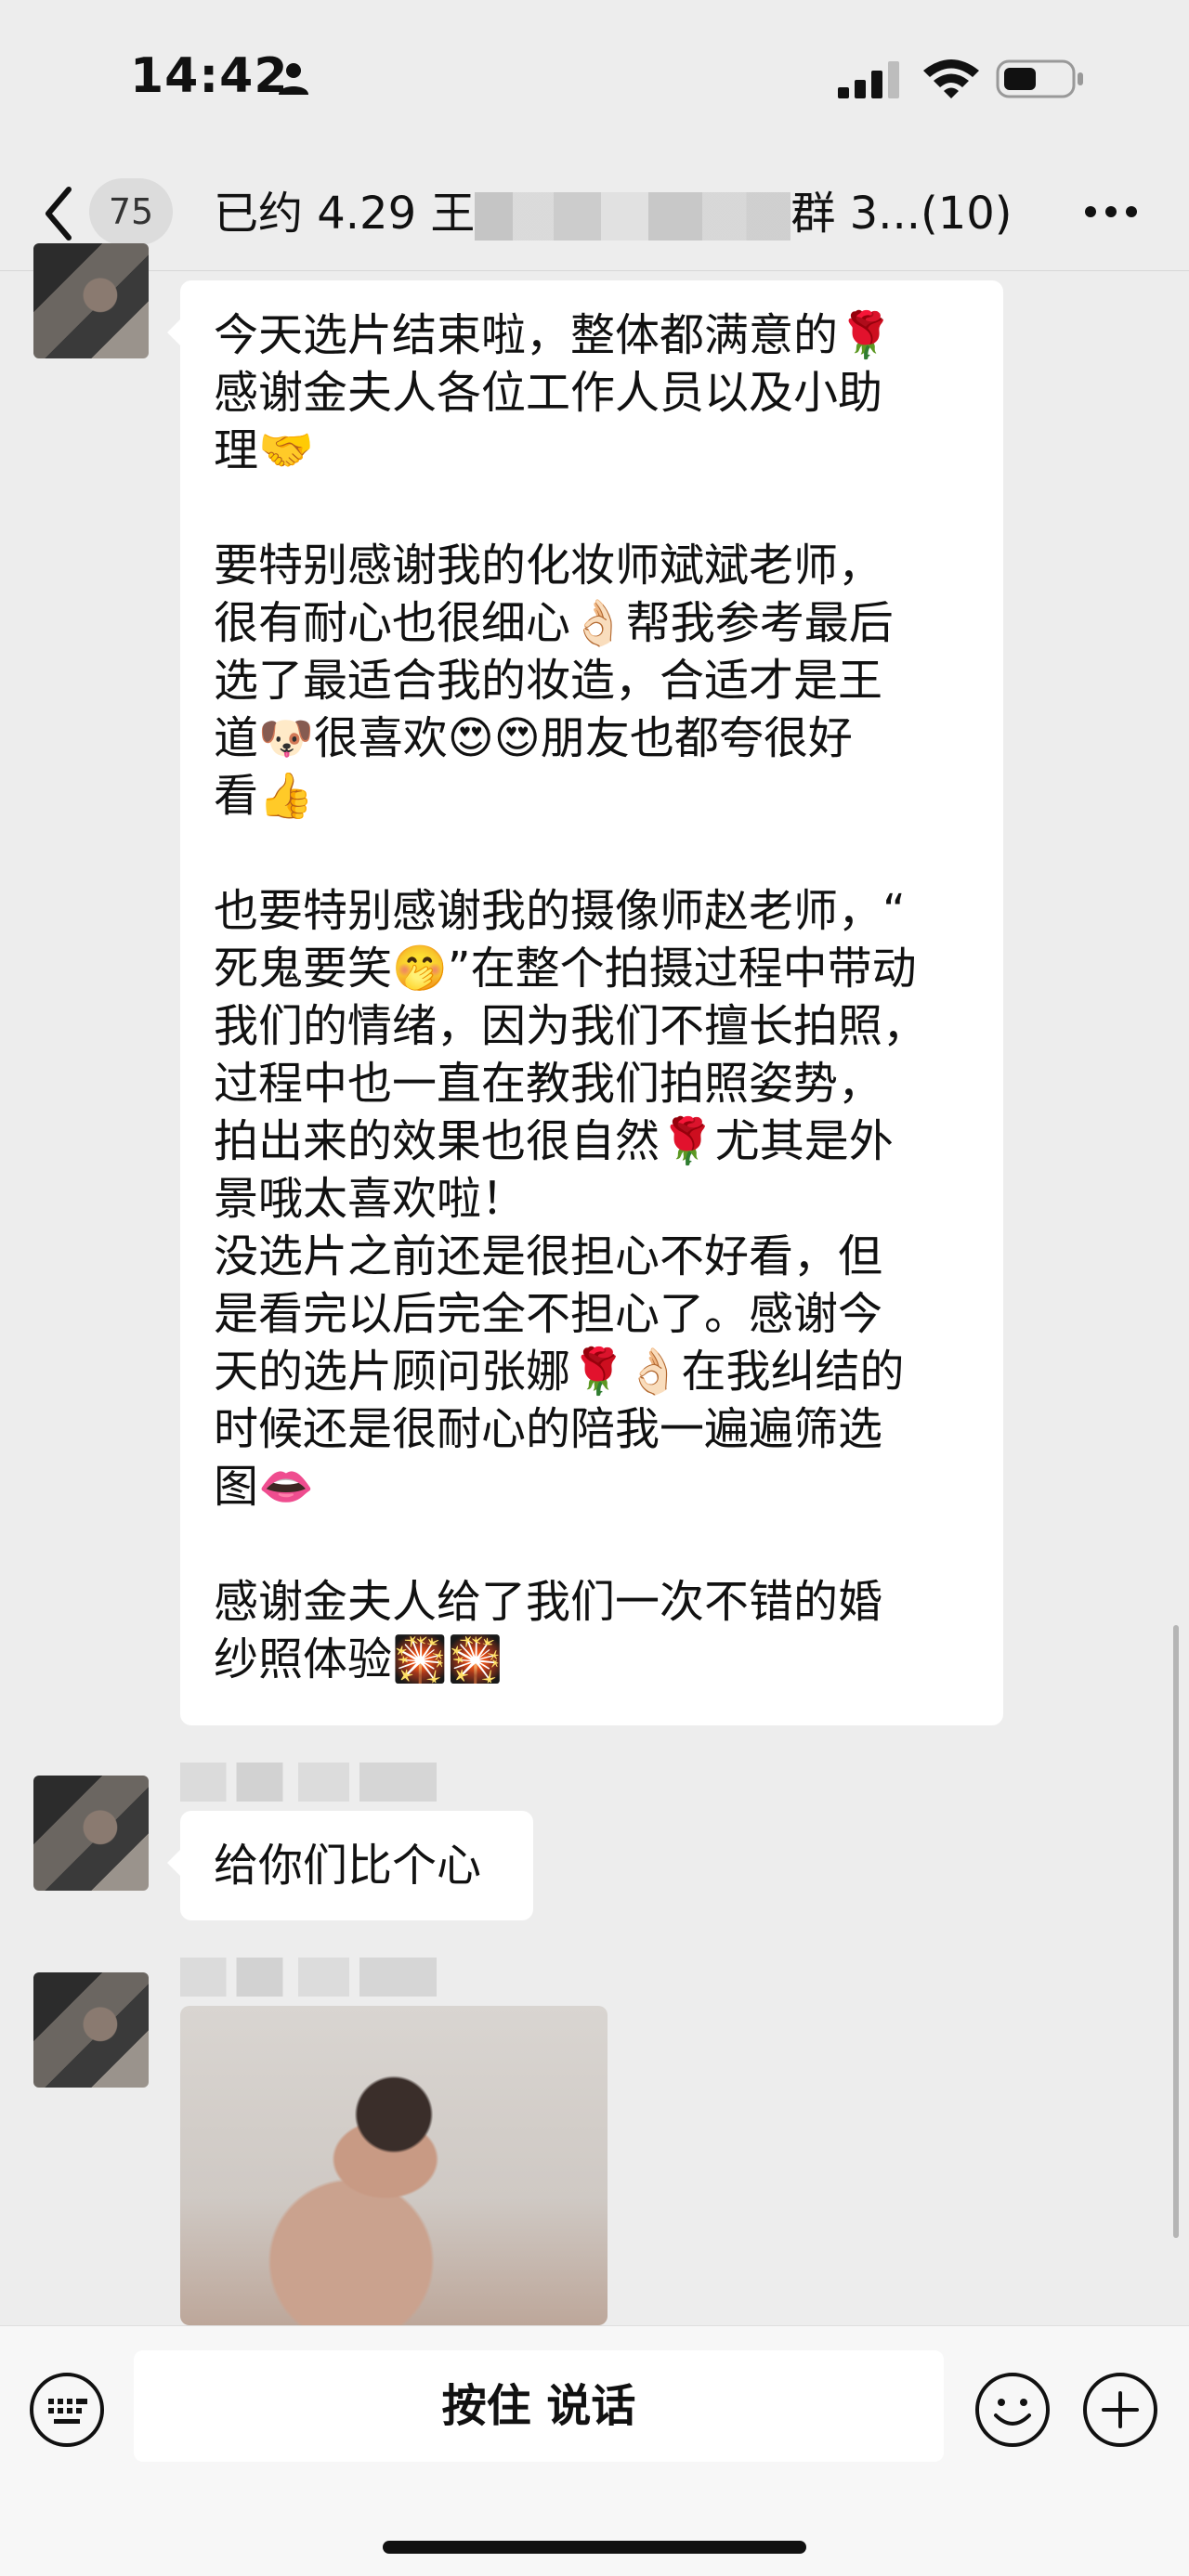  I want to click on unread-count-badge: 75, so click(131, 211).